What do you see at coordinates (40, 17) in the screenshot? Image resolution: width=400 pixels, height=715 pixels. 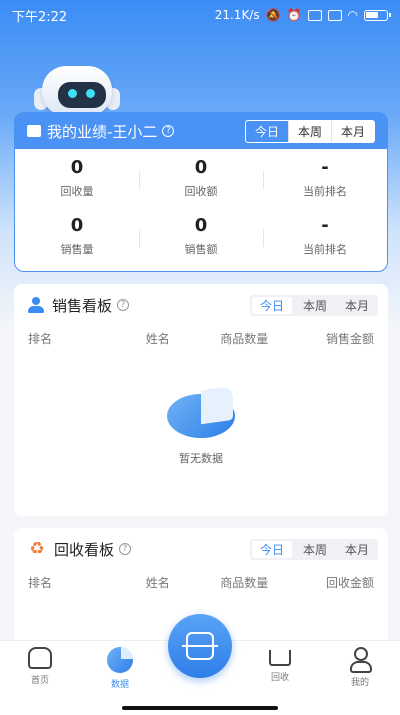 I see `status-time: 下午2:22` at bounding box center [40, 17].